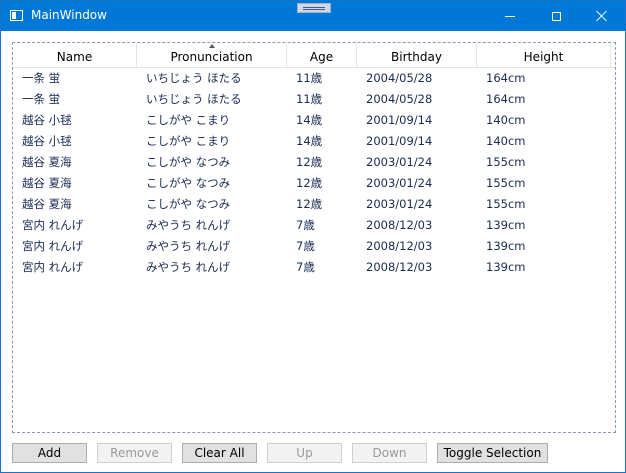  What do you see at coordinates (219, 453) in the screenshot?
I see `clear-all-button: Clear All` at bounding box center [219, 453].